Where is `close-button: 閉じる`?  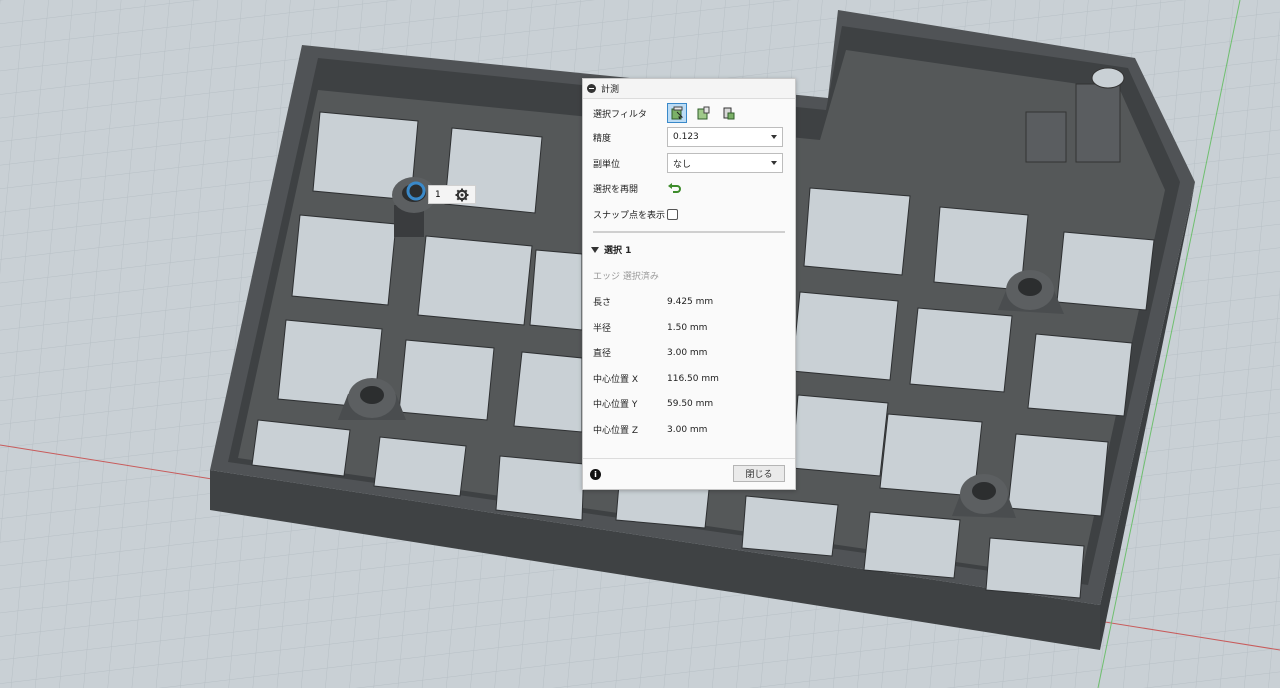 close-button: 閉じる is located at coordinates (759, 473).